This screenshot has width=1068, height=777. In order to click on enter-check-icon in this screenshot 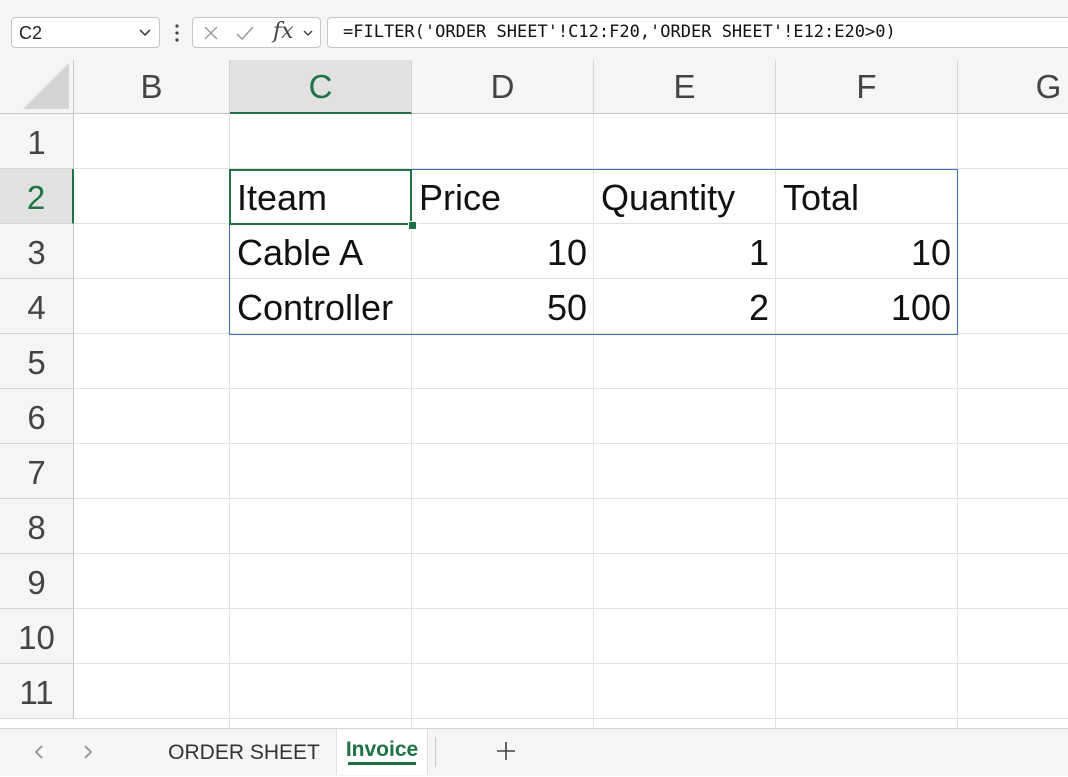, I will do `click(245, 33)`.